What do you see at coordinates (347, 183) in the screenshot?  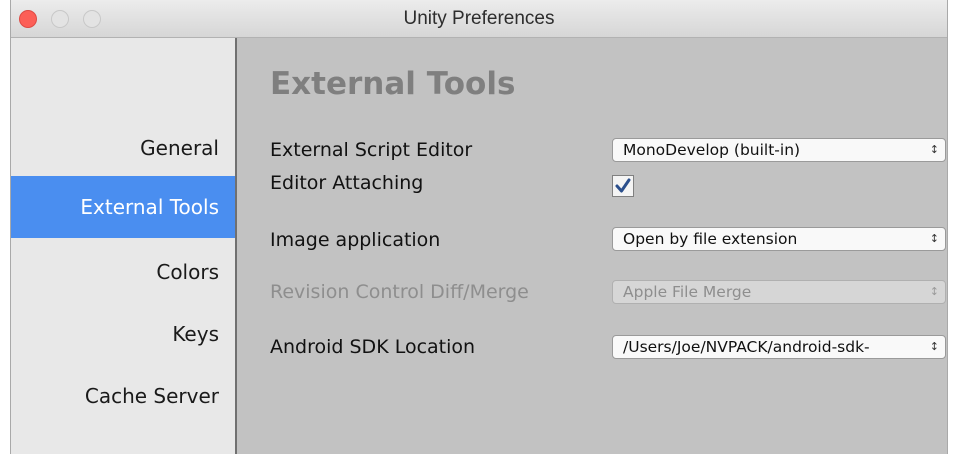 I see `editor-attaching-label: Editor Attaching` at bounding box center [347, 183].